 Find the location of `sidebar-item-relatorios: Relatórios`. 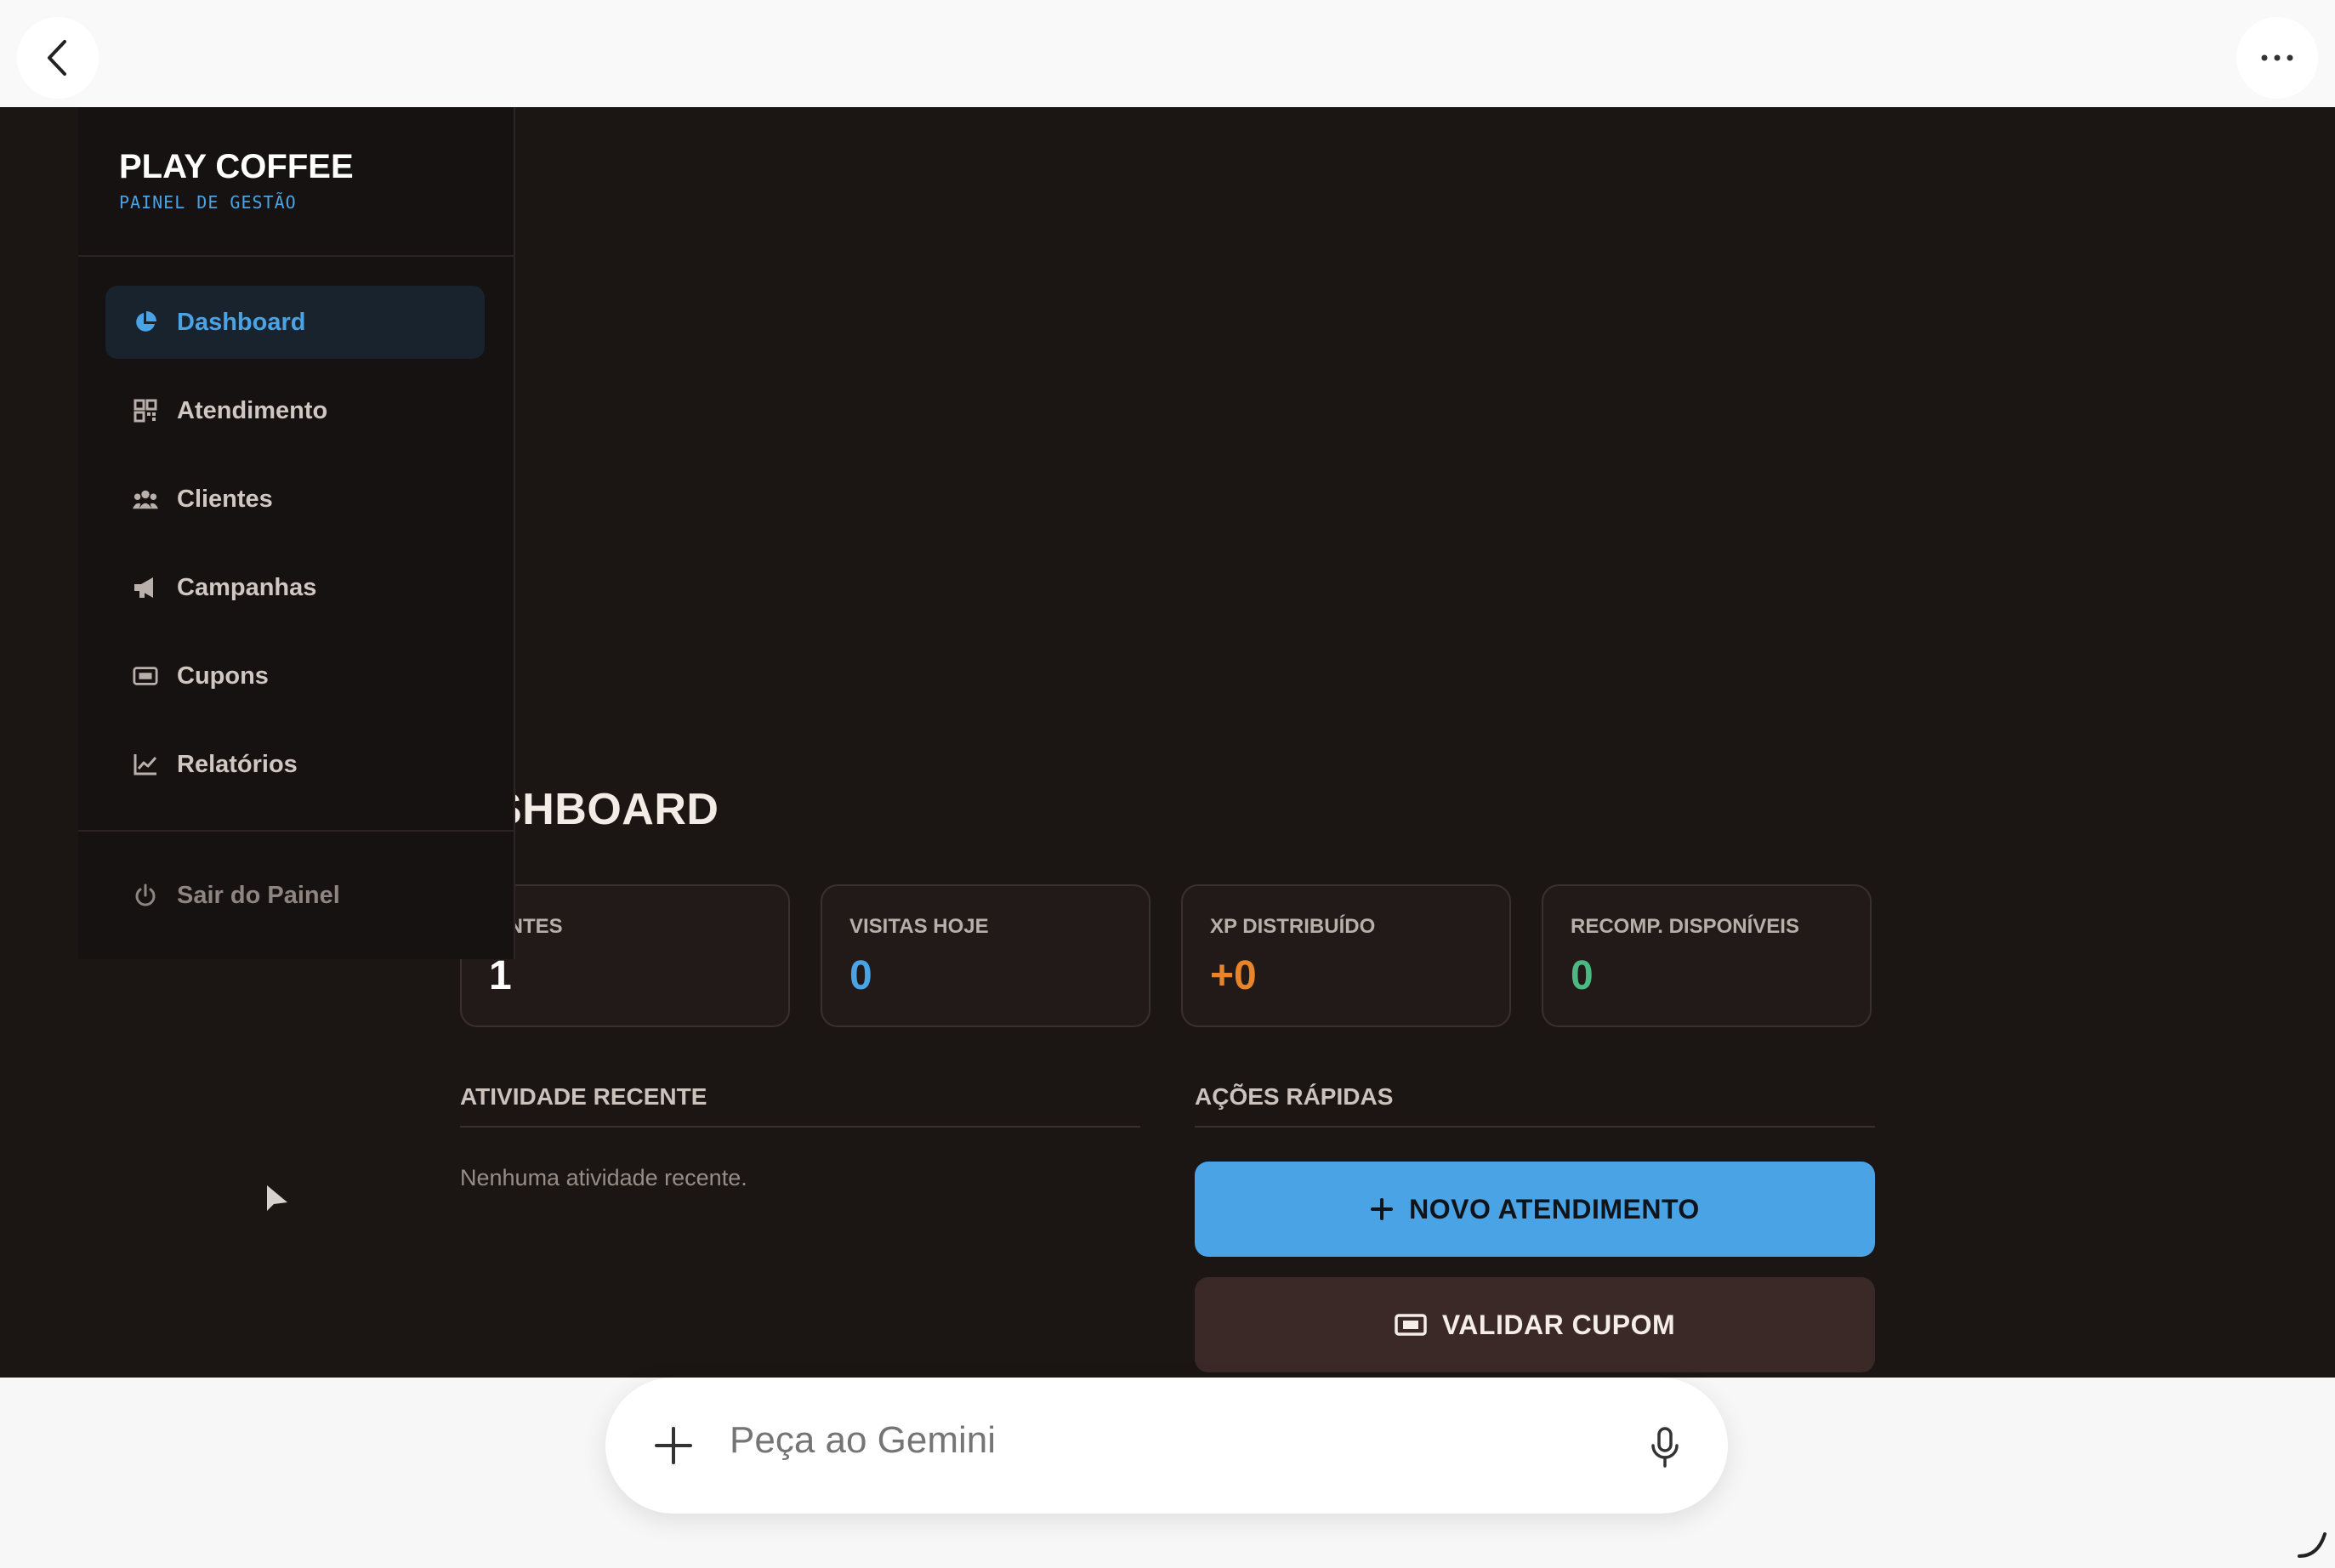

sidebar-item-relatorios: Relatórios is located at coordinates (295, 764).